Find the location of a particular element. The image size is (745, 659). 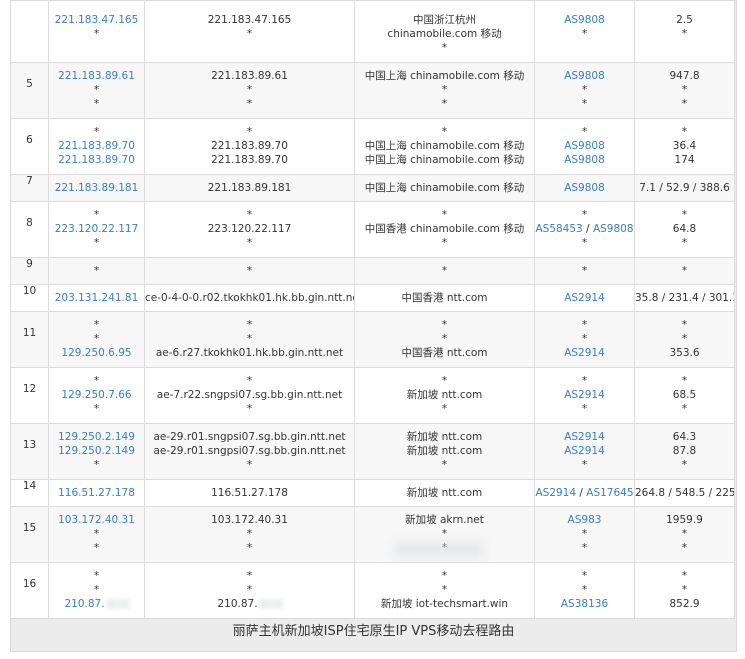

ip-link: 221.183.47.165 is located at coordinates (97, 20).